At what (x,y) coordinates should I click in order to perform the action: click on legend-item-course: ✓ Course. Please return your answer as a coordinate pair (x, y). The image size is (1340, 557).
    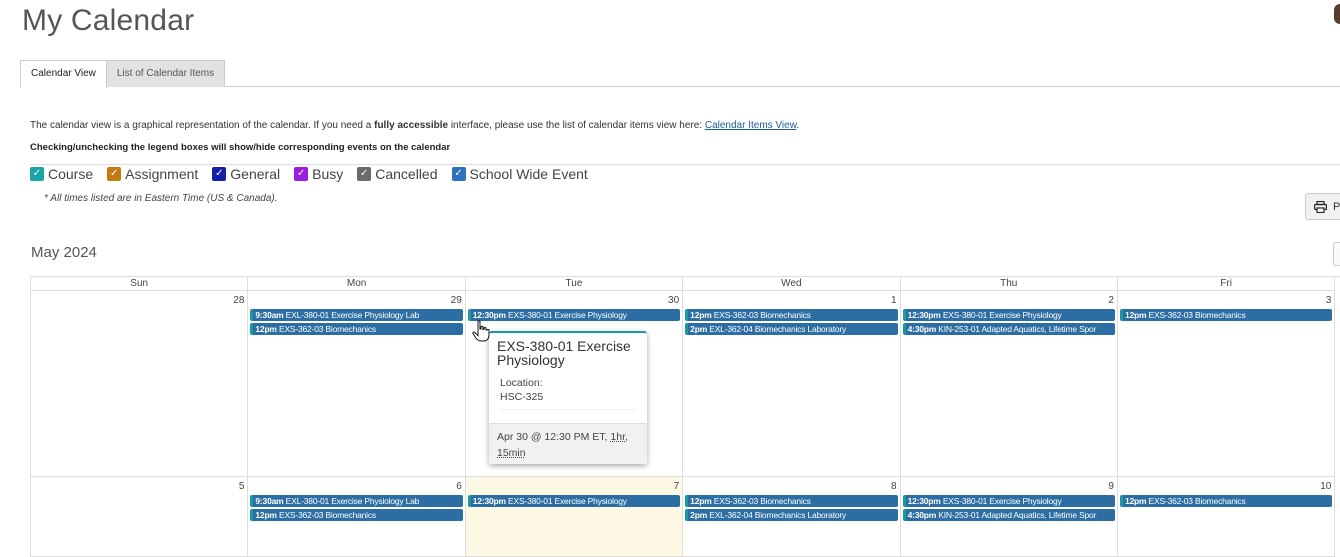
    Looking at the image, I should click on (61, 174).